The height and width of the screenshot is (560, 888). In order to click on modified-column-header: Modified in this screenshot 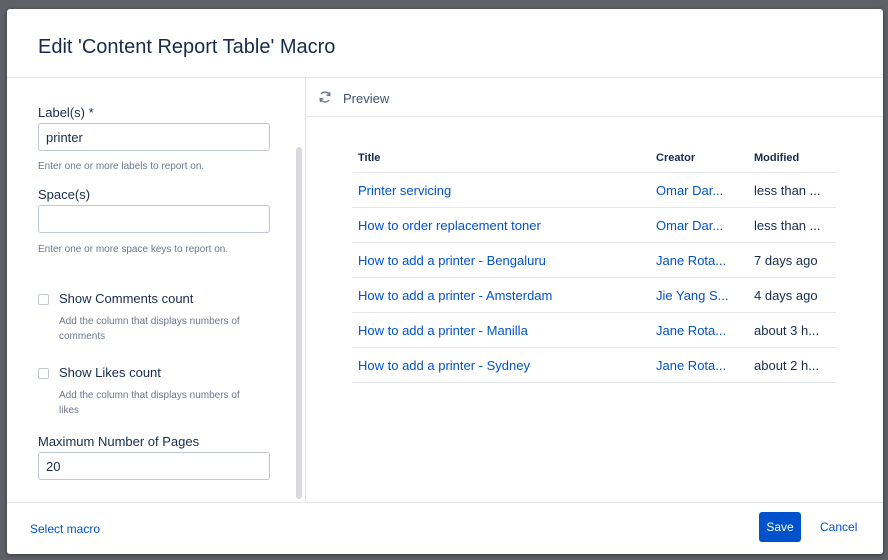, I will do `click(792, 158)`.